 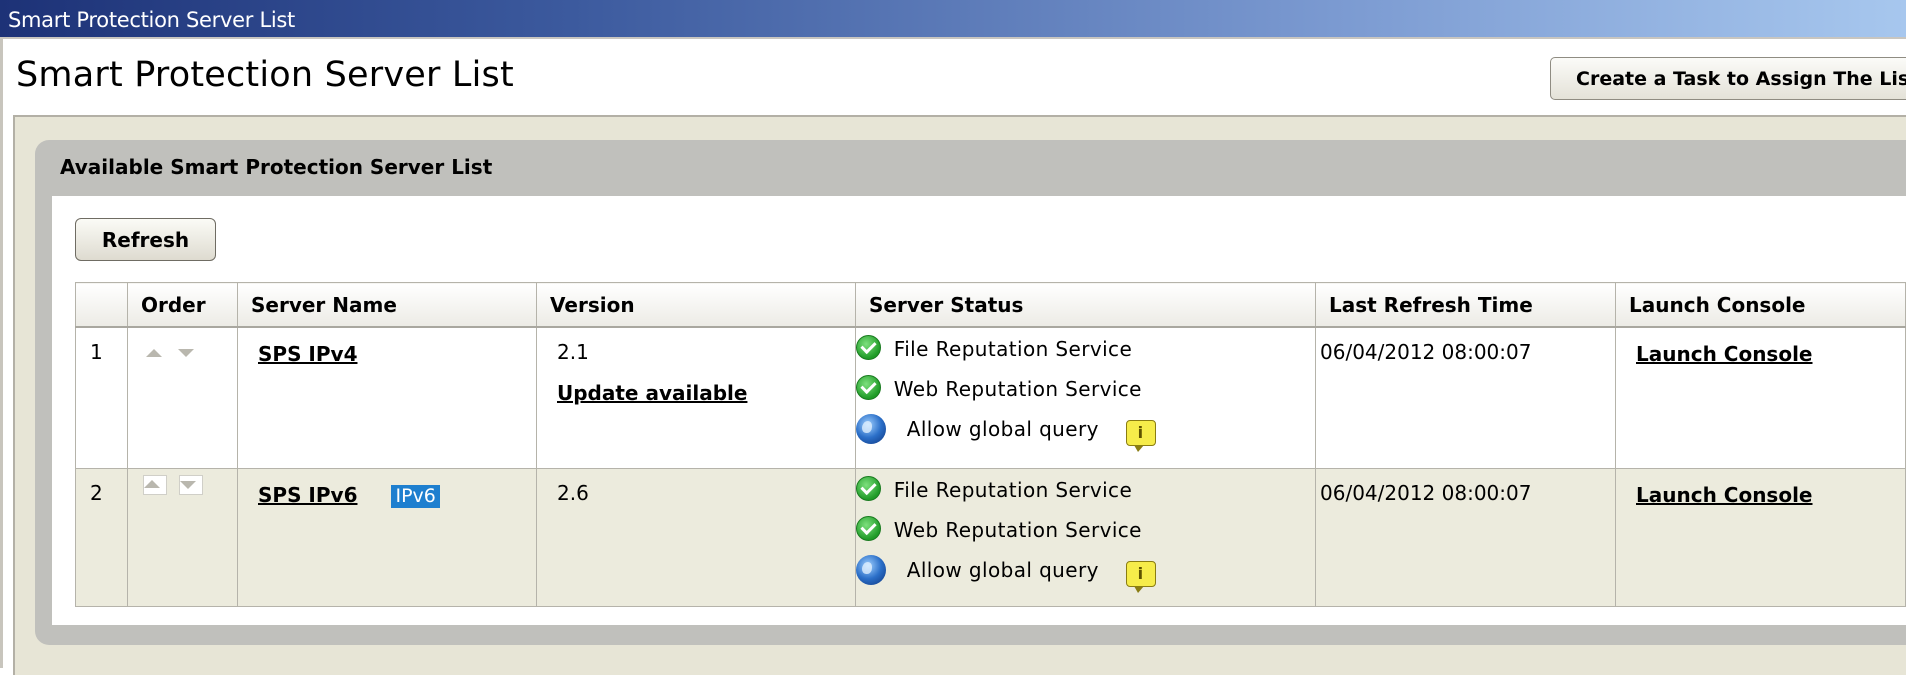 What do you see at coordinates (151, 20) in the screenshot?
I see `window-title: Smart Protection Server List` at bounding box center [151, 20].